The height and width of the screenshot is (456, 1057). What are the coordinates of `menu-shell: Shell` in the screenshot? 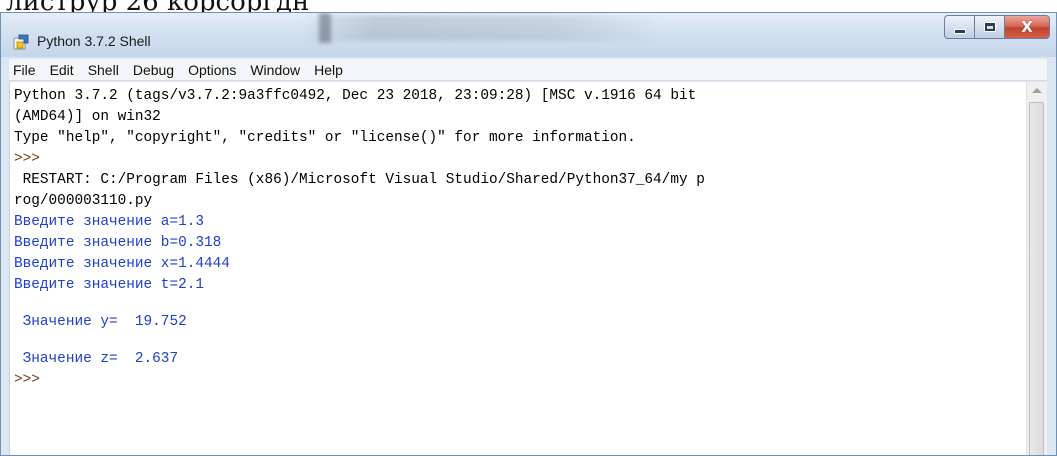 It's located at (103, 70).